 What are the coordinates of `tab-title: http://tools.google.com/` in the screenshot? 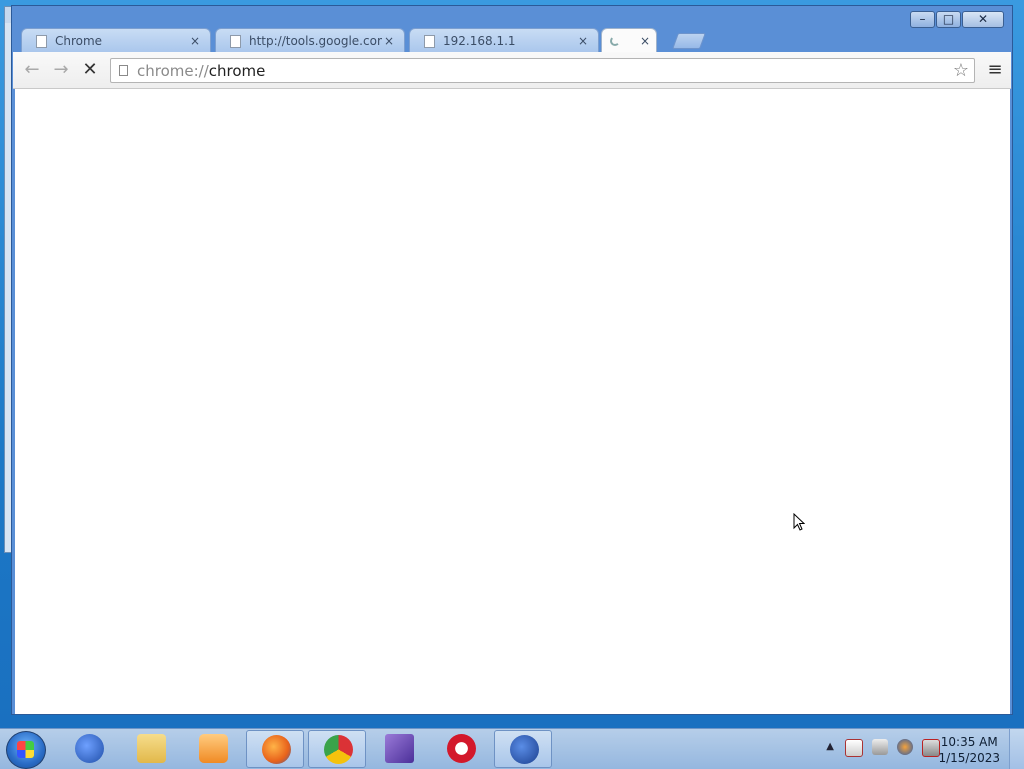 It's located at (315, 41).